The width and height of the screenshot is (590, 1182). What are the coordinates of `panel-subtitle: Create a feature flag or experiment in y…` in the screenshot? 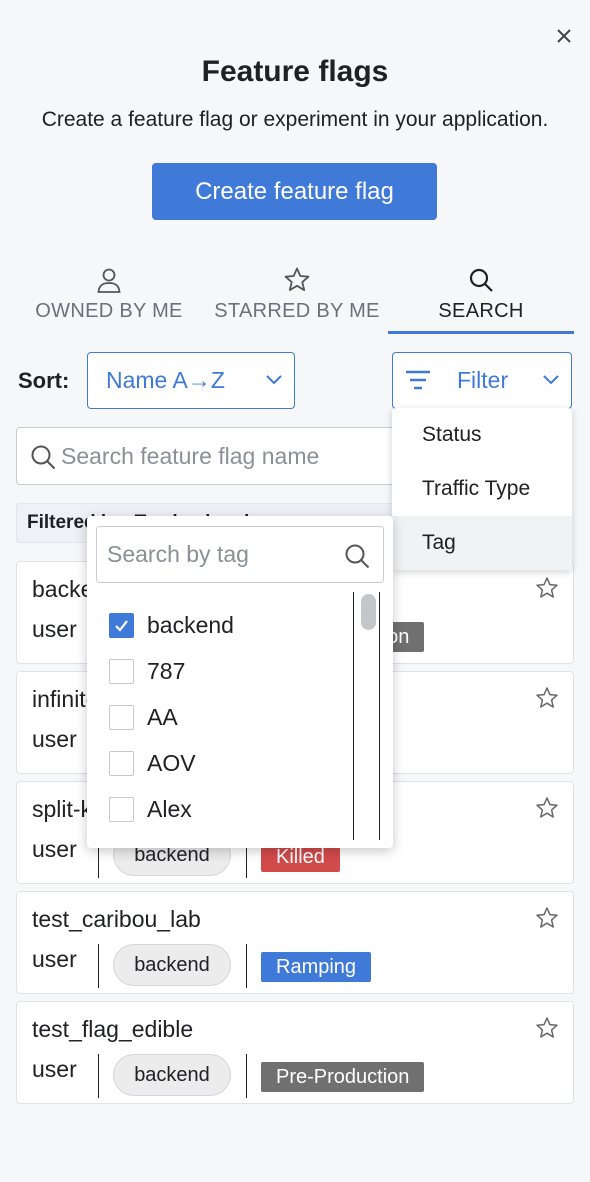 It's located at (295, 119).